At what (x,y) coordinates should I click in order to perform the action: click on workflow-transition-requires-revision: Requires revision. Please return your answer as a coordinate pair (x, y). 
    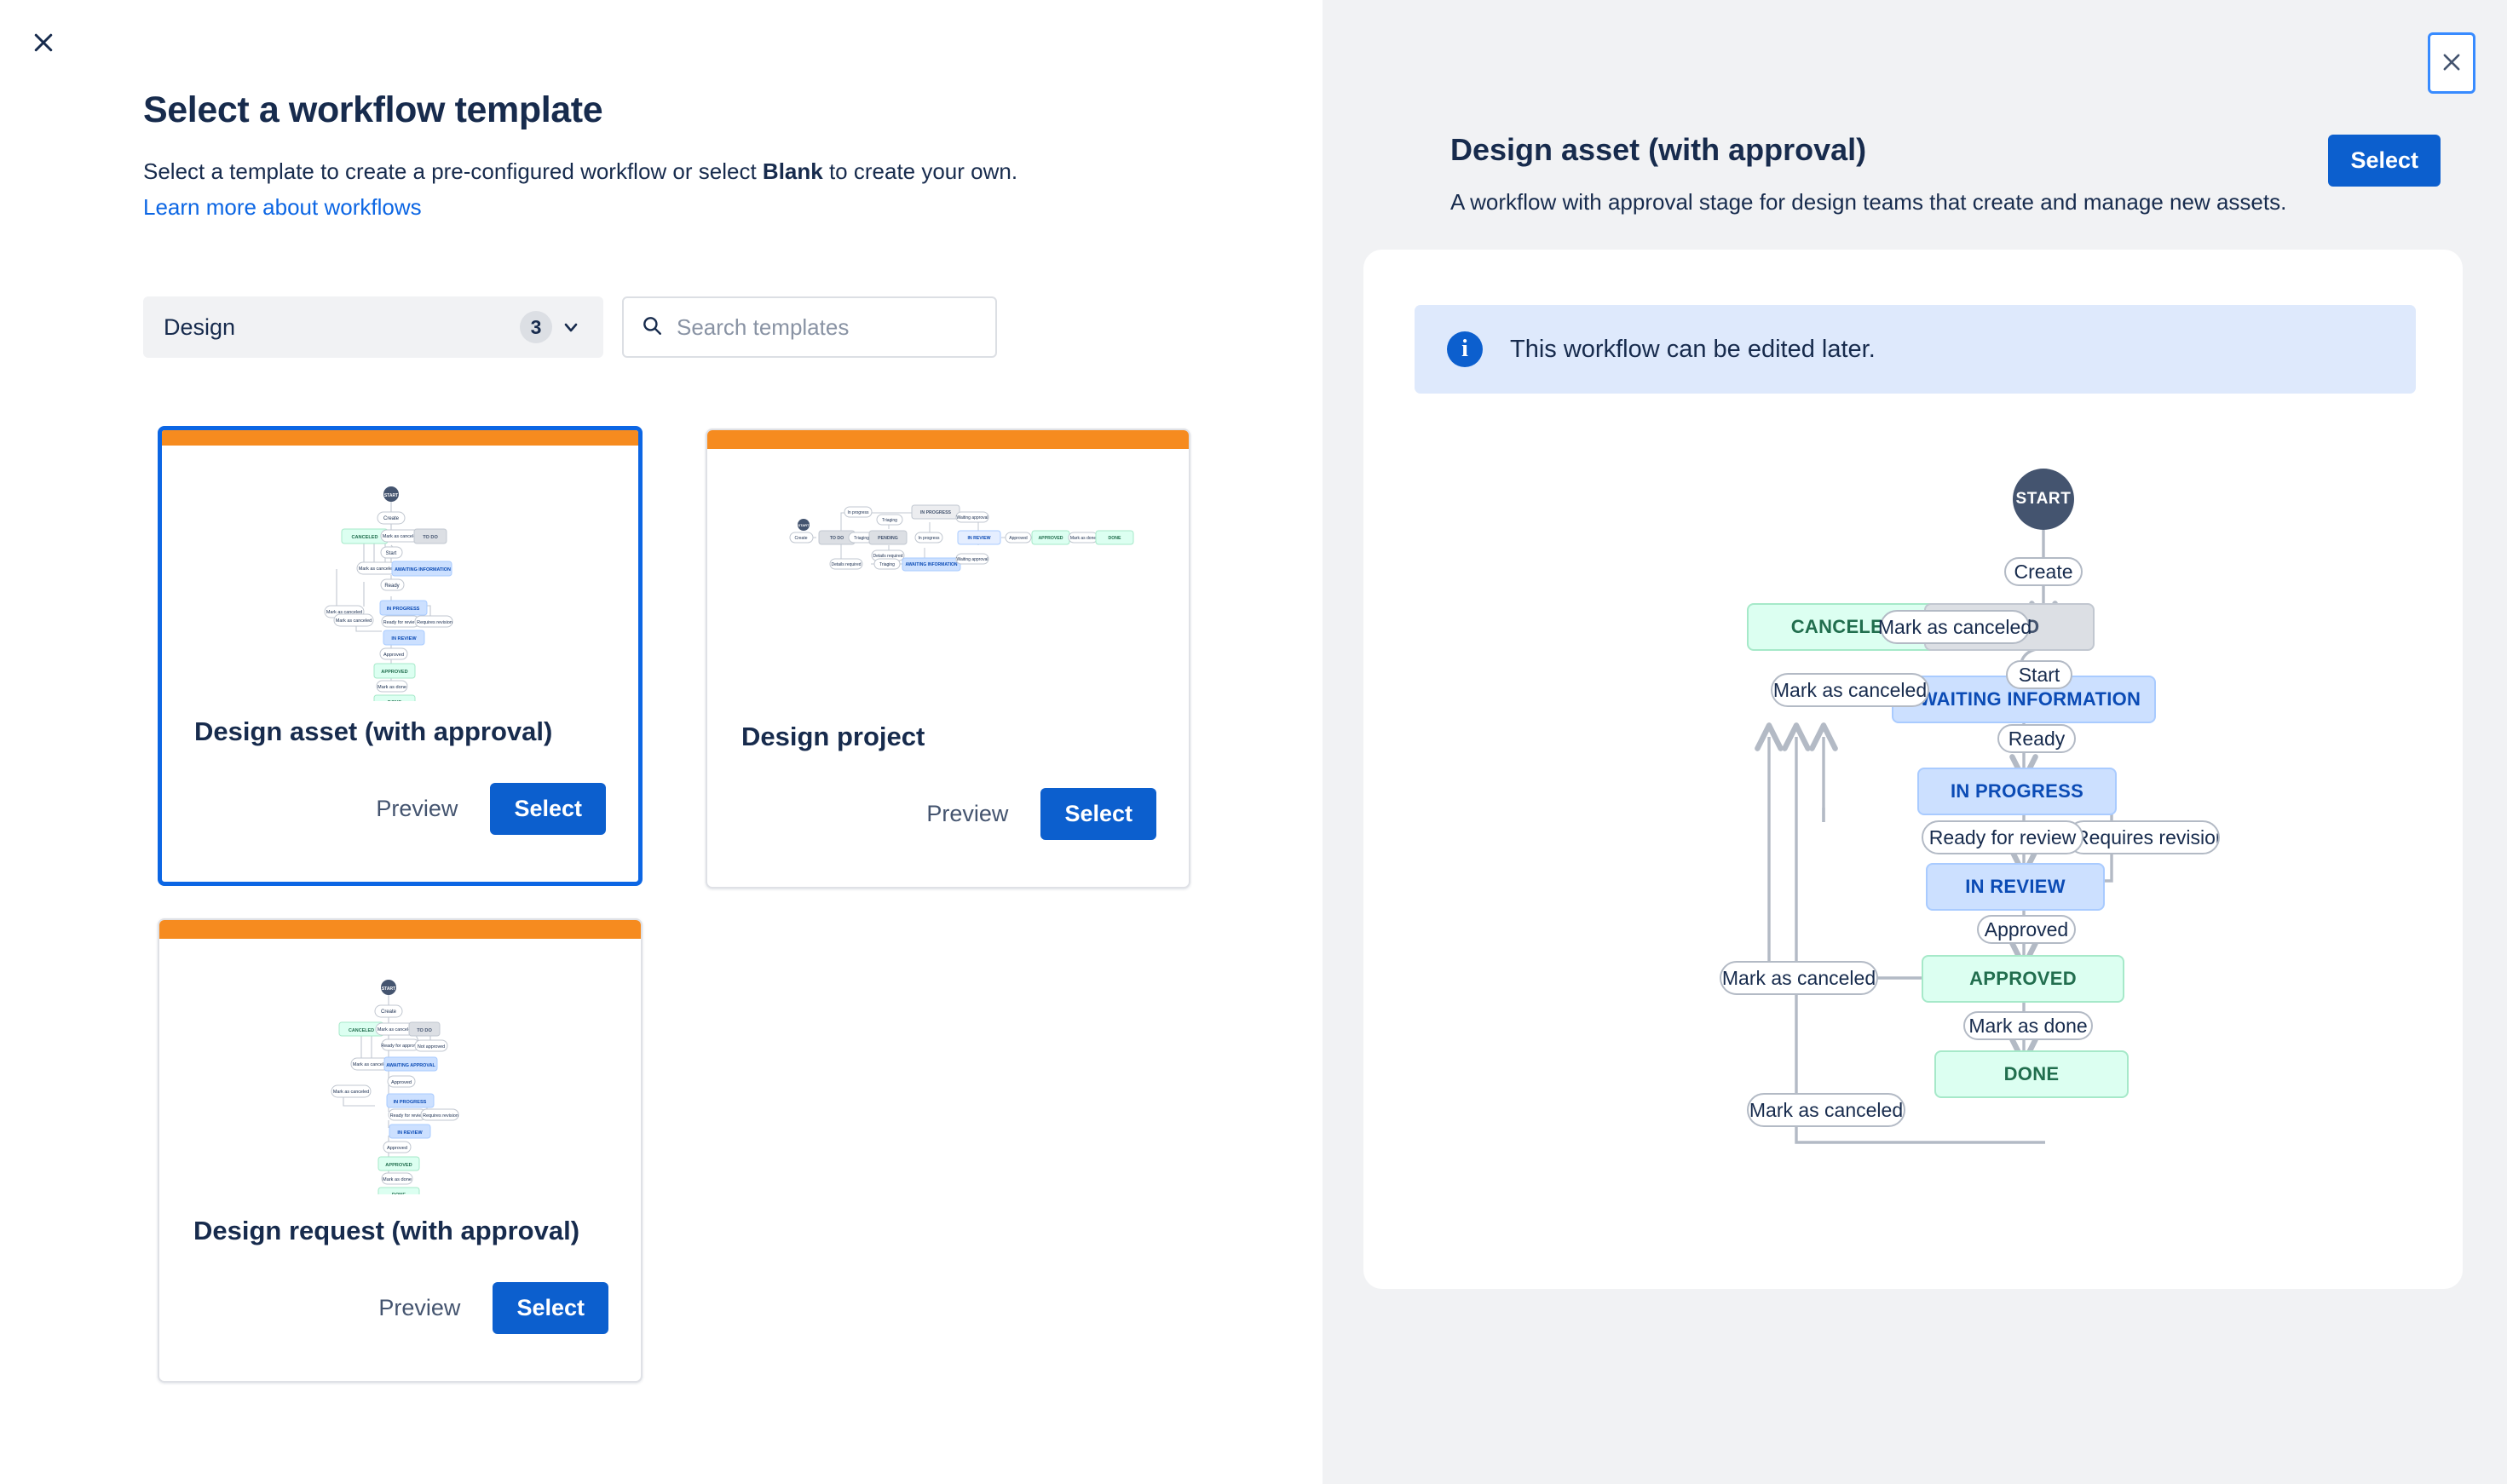
    Looking at the image, I should click on (2143, 837).